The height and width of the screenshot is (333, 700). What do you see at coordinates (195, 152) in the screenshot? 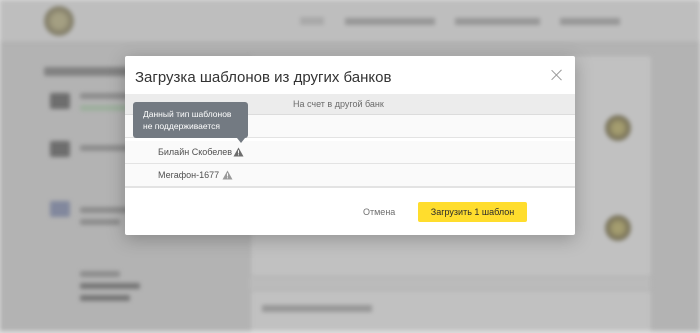
I see `template-name: Билайн Скобелев` at bounding box center [195, 152].